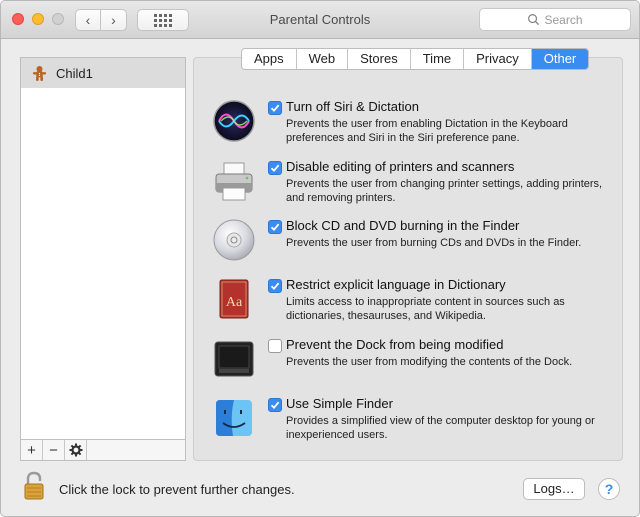 This screenshot has height=517, width=640. Describe the element at coordinates (560, 59) in the screenshot. I see `tab-other: Other` at that location.